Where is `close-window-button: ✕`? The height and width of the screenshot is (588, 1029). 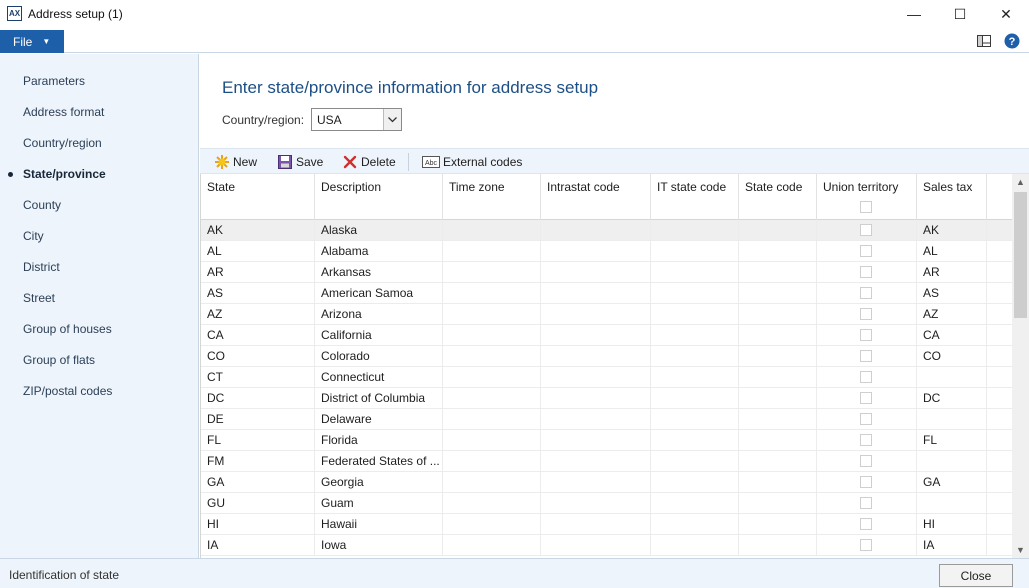
close-window-button: ✕ is located at coordinates (1006, 14).